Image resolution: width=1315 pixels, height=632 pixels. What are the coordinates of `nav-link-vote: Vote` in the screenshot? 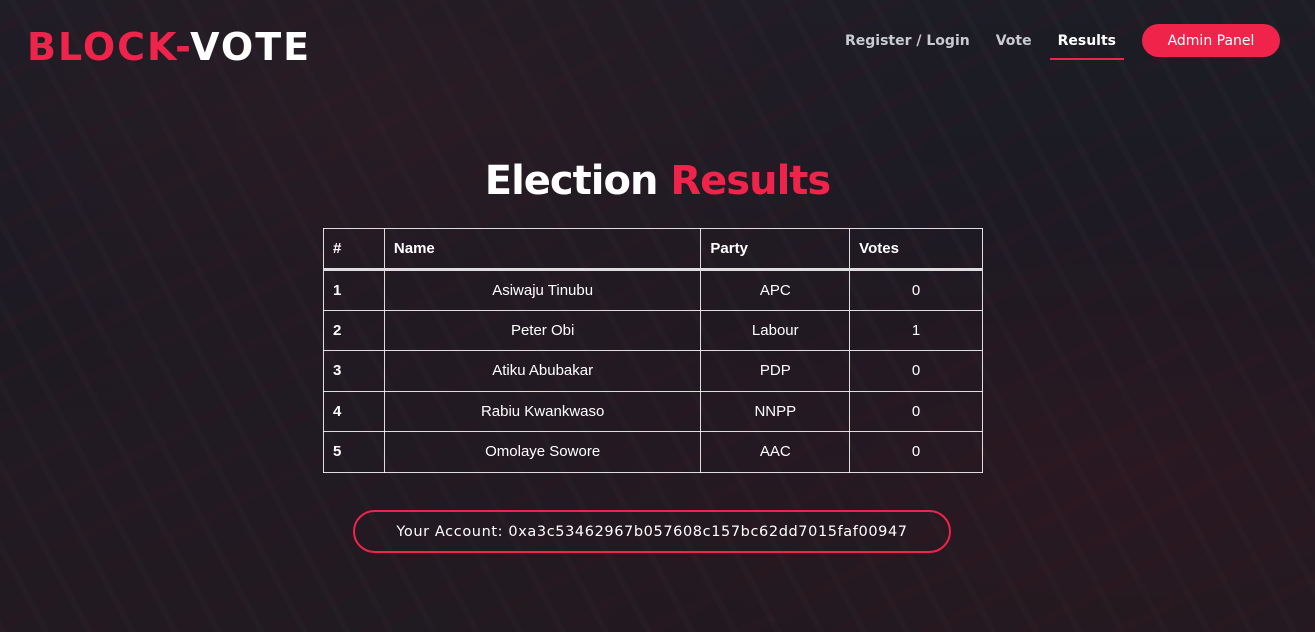 It's located at (1014, 41).